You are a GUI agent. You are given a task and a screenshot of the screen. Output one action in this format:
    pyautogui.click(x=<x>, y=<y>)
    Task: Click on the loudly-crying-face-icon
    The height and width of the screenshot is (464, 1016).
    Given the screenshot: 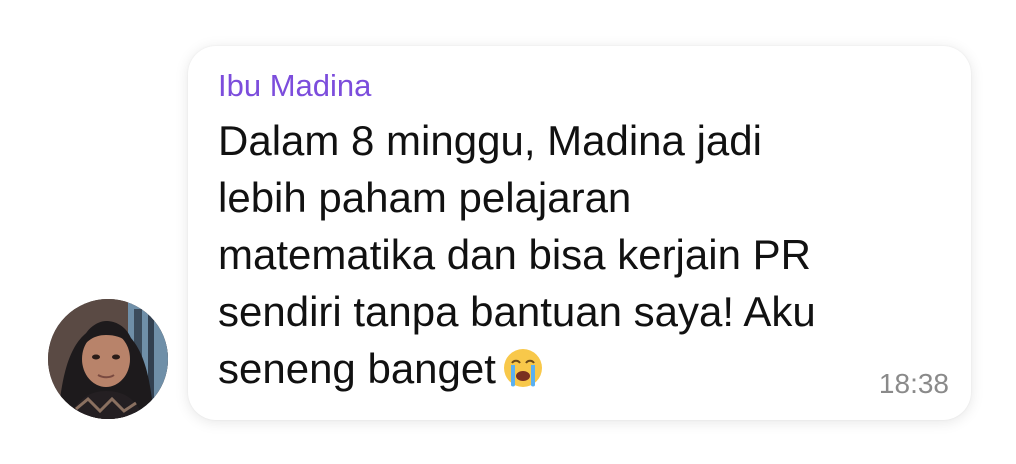 What is the action you would take?
    pyautogui.click(x=522, y=368)
    